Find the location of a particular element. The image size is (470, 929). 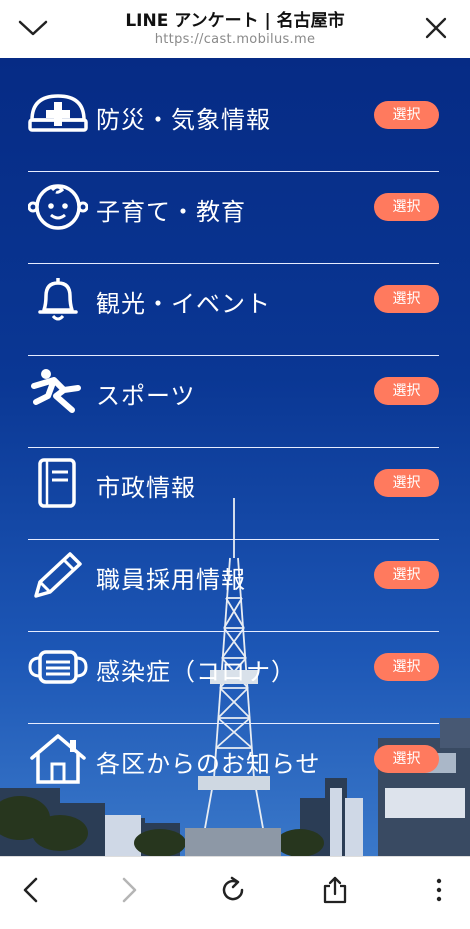

browser-toolbar is located at coordinates (235, 892).